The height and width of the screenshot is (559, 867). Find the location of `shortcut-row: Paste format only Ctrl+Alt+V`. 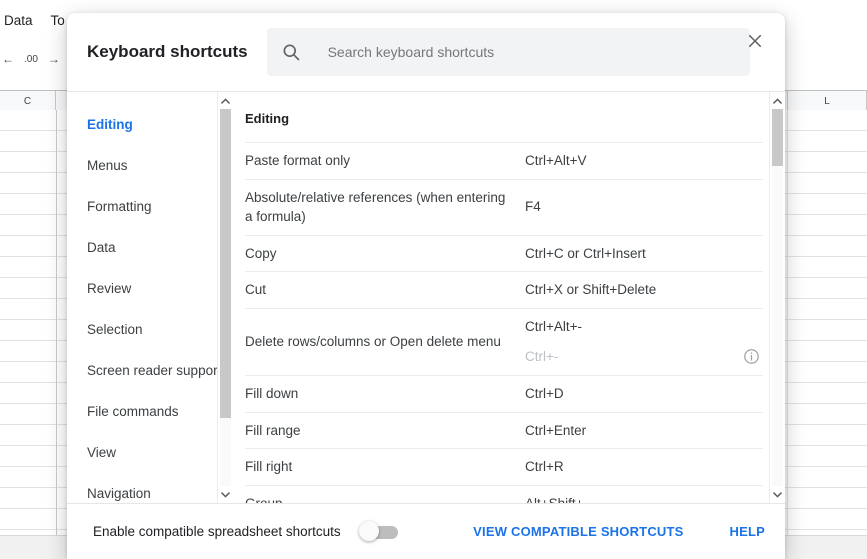

shortcut-row: Paste format only Ctrl+Alt+V is located at coordinates (504, 160).